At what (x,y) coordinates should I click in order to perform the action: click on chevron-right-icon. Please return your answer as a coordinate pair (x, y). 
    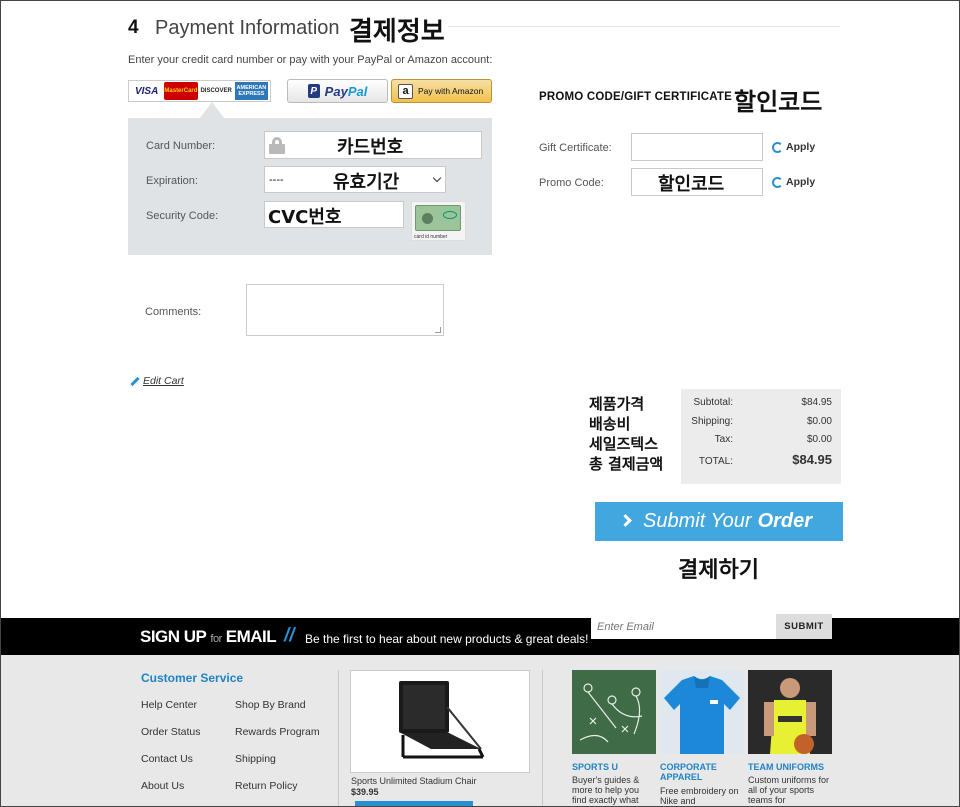
    Looking at the image, I should click on (625, 520).